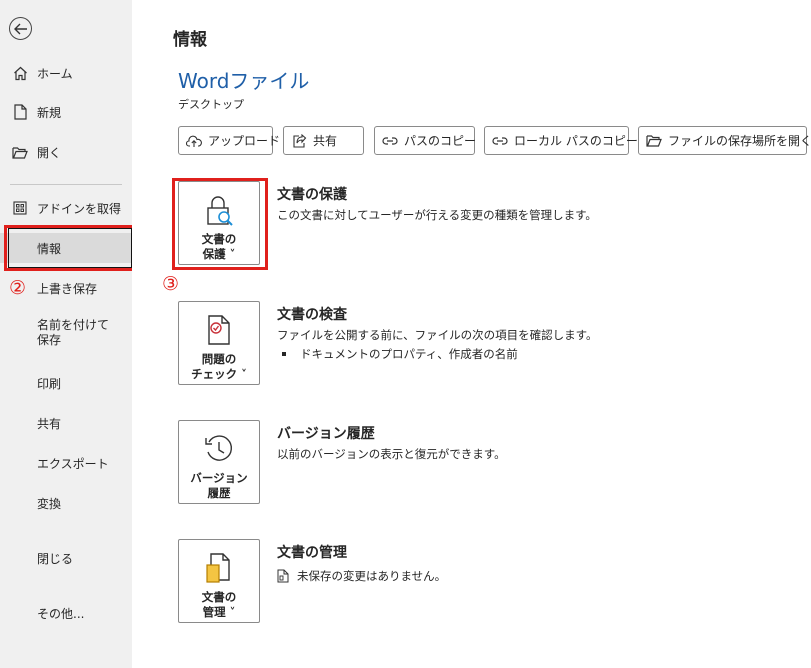 The width and height of the screenshot is (811, 668). What do you see at coordinates (194, 141) in the screenshot?
I see `cloud-upload-icon` at bounding box center [194, 141].